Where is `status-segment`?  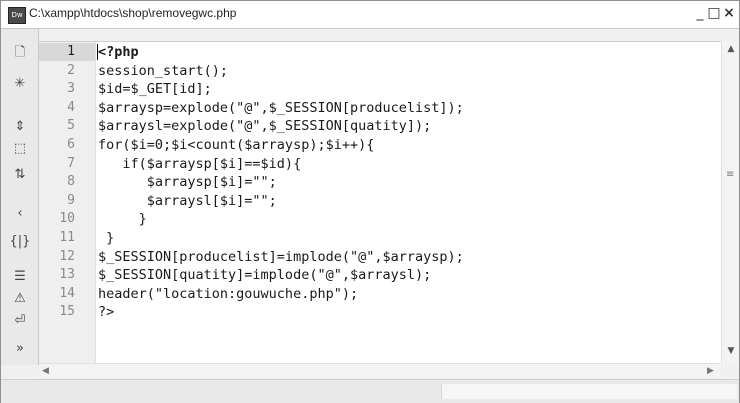
status-segment is located at coordinates (589, 391).